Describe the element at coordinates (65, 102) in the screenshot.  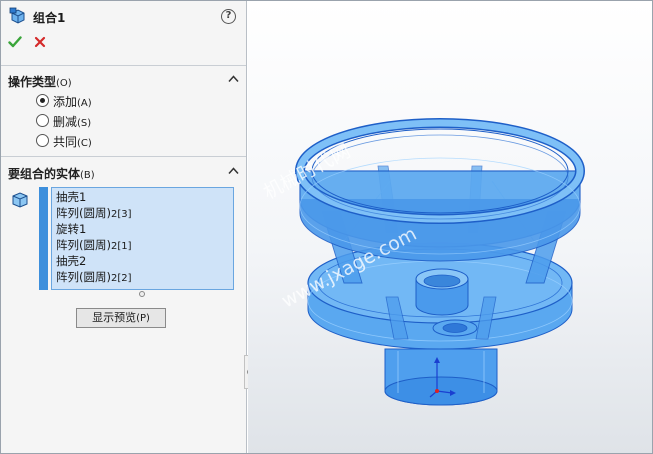
I see `radio-label-add: 添加` at that location.